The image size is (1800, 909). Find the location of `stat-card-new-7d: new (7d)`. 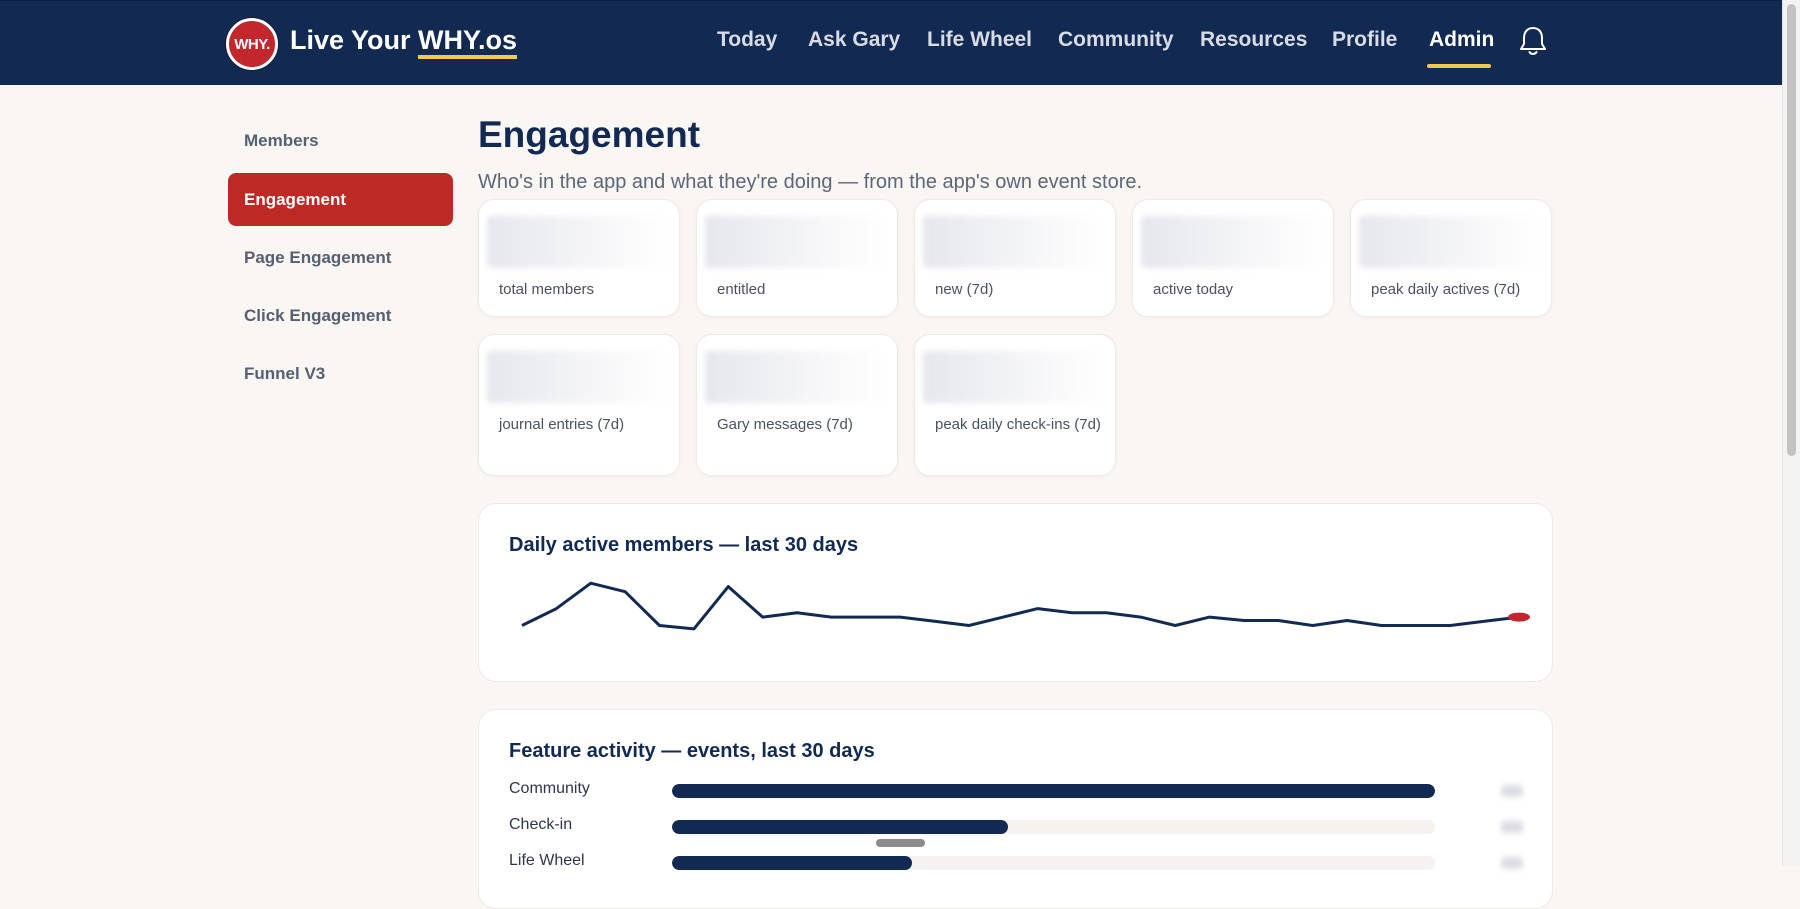

stat-card-new-7d: new (7d) is located at coordinates (1015, 258).